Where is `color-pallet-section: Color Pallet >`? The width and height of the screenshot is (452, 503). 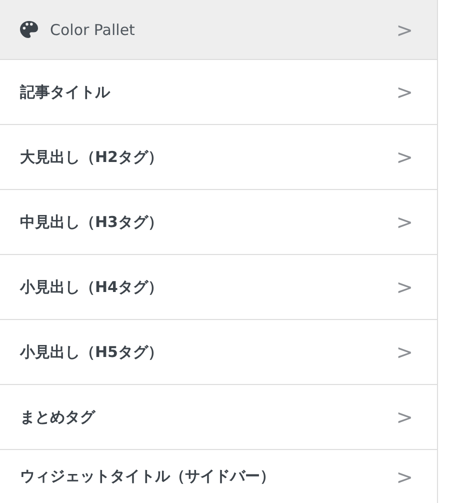 color-pallet-section: Color Pallet > is located at coordinates (218, 30).